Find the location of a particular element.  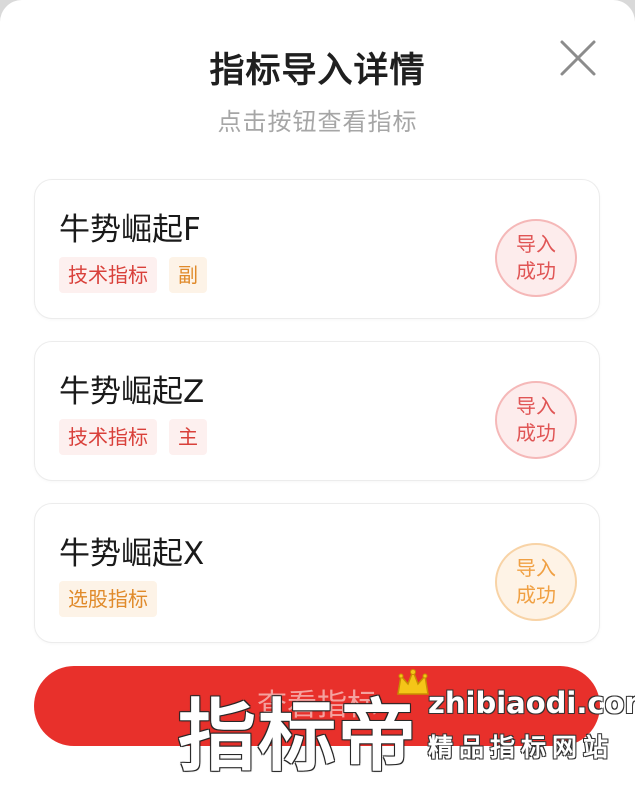

tag-chart: 副 is located at coordinates (188, 275).